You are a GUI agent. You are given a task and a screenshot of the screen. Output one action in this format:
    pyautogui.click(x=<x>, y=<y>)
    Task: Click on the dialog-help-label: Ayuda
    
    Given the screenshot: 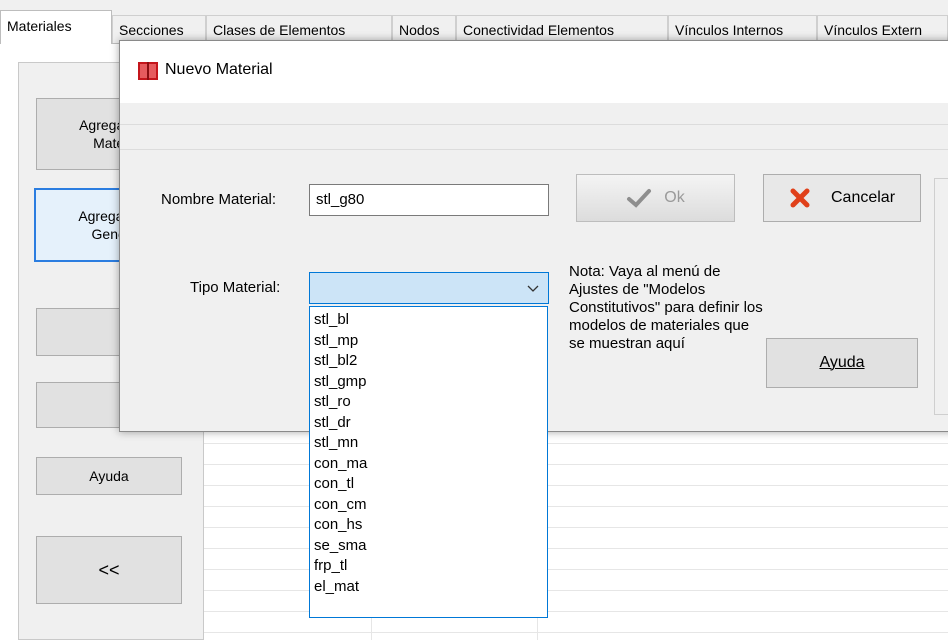 What is the action you would take?
    pyautogui.click(x=842, y=362)
    